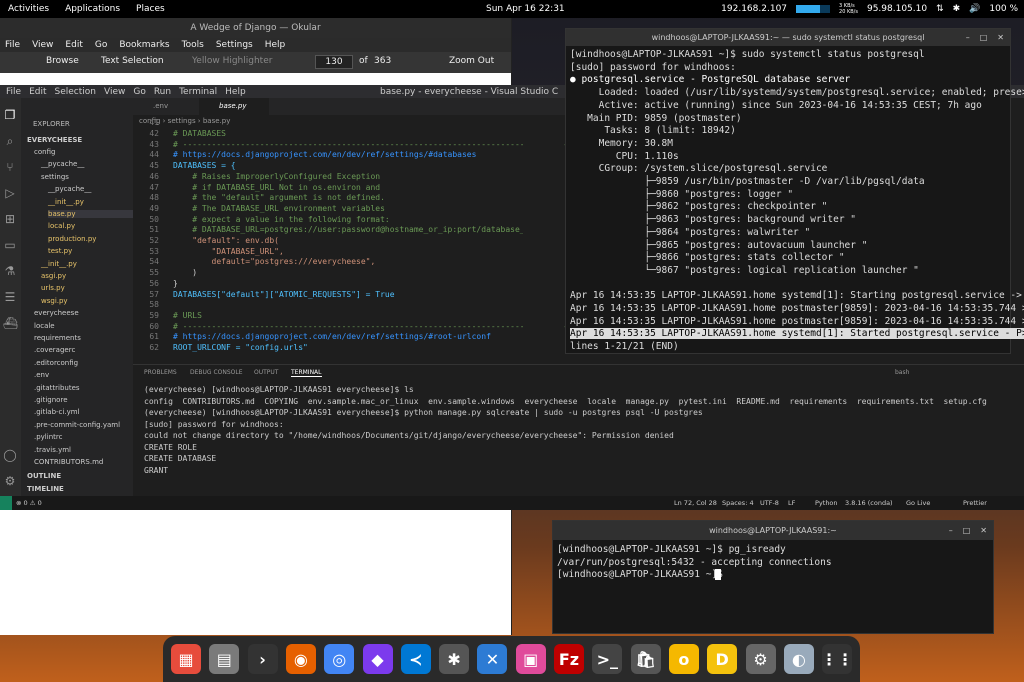 The width and height of the screenshot is (1024, 682). What do you see at coordinates (166, 106) in the screenshot?
I see `tab-env: .env` at bounding box center [166, 106].